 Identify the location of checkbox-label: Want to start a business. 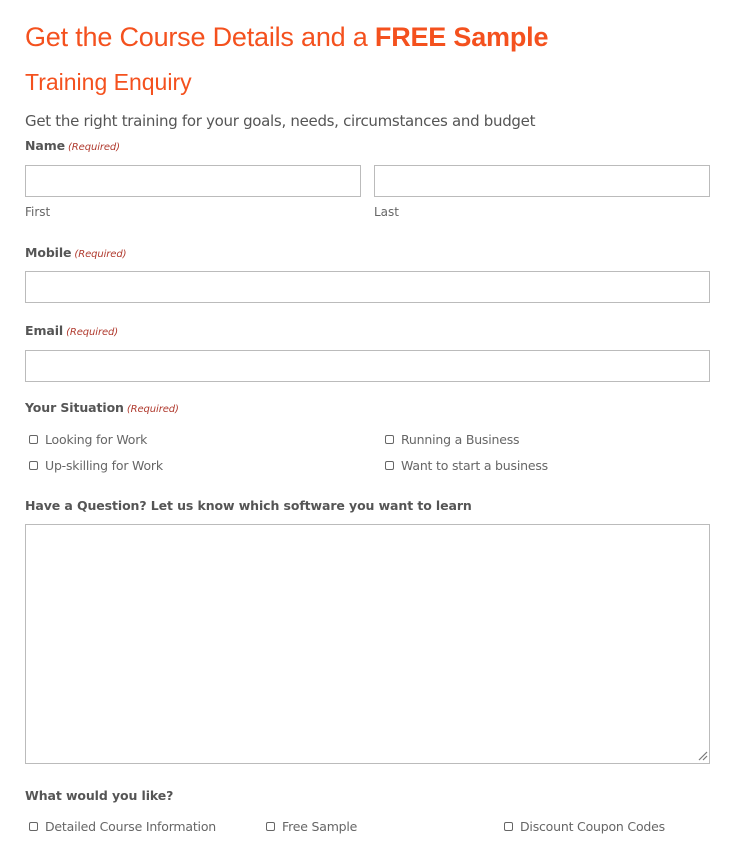
(474, 465).